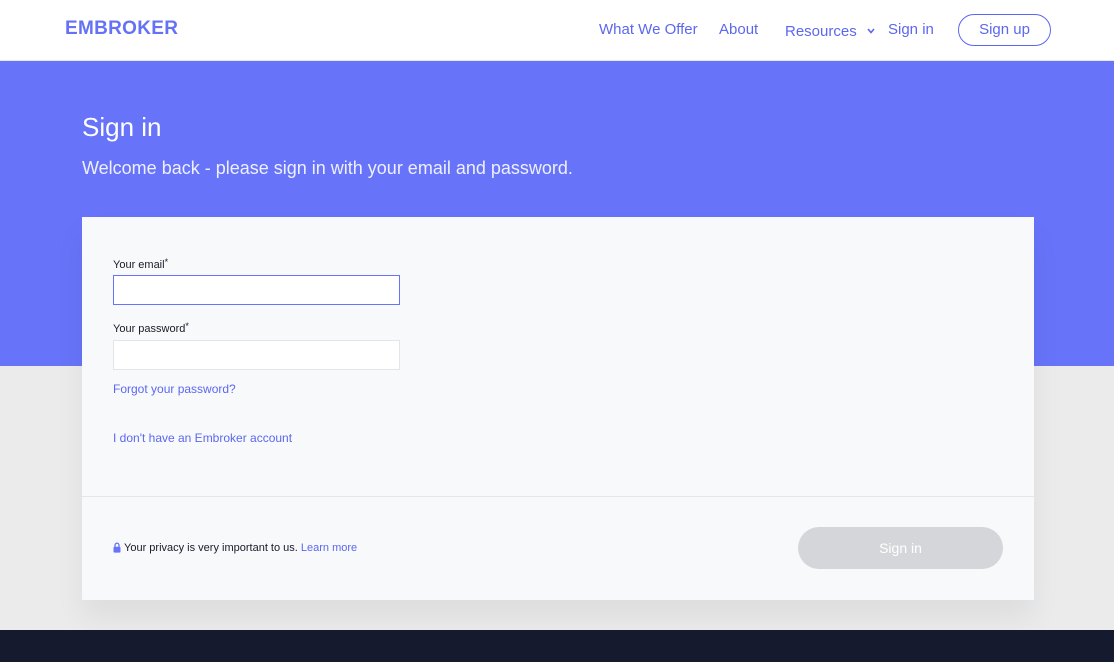  I want to click on lock-icon, so click(117, 549).